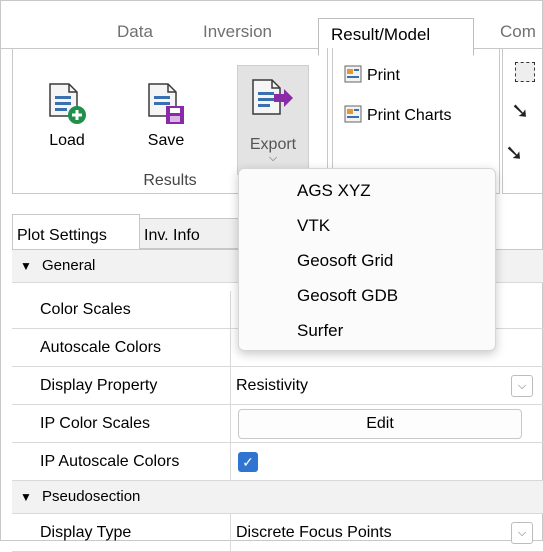  I want to click on print-charts-button: Print Charts, so click(397, 114).